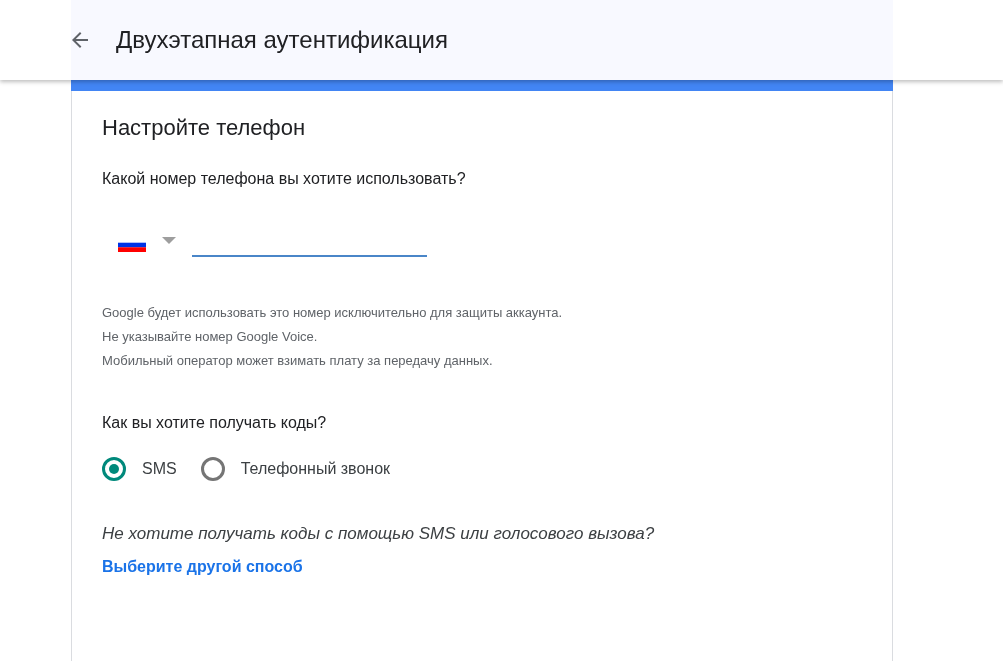  Describe the element at coordinates (169, 241) in the screenshot. I see `dropdown-caret-icon` at that location.